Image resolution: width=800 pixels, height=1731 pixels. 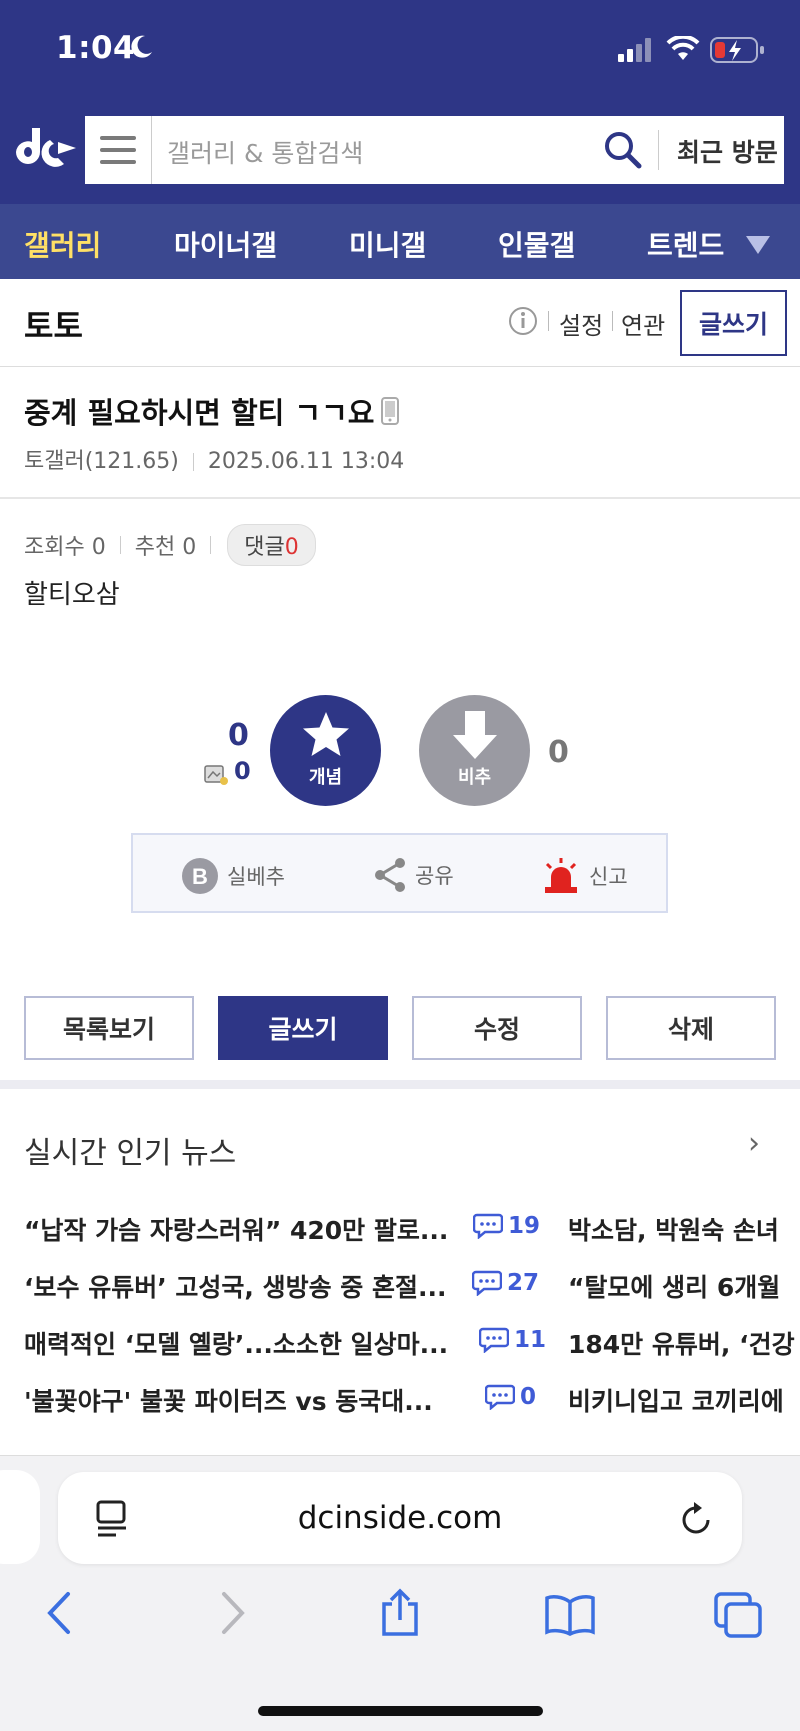 I want to click on dc-logo, so click(x=44, y=150).